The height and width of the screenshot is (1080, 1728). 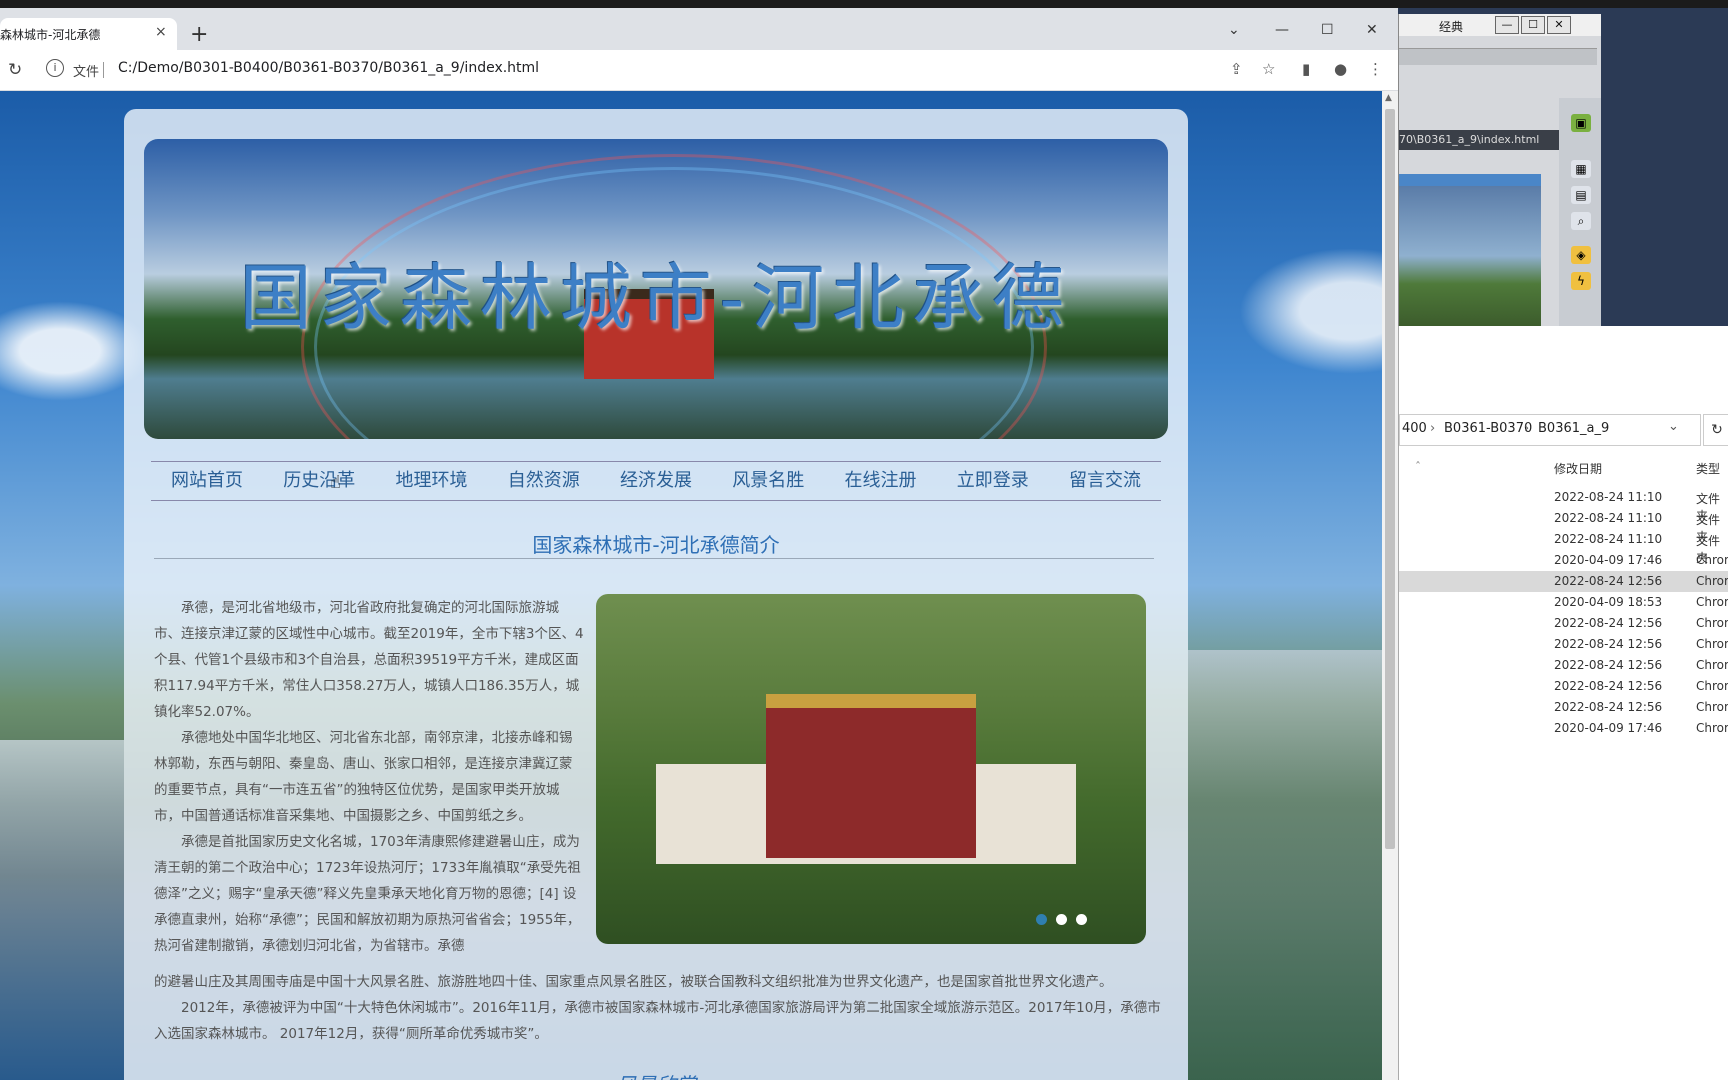 What do you see at coordinates (50, 35) in the screenshot?
I see `tab-title: 森林城市-河北承德` at bounding box center [50, 35].